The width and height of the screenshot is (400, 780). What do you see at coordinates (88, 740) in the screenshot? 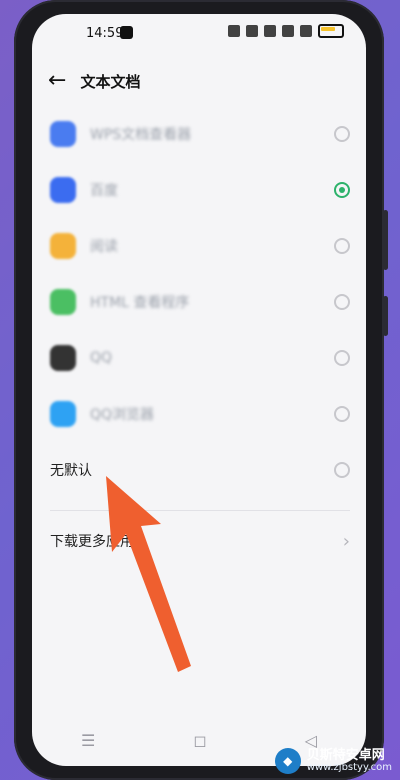
I see `menu-icon: ☰` at bounding box center [88, 740].